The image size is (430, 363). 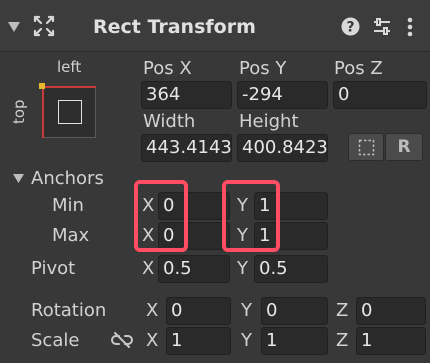 What do you see at coordinates (342, 310) in the screenshot?
I see `rotation-z-axis-label: Z` at bounding box center [342, 310].